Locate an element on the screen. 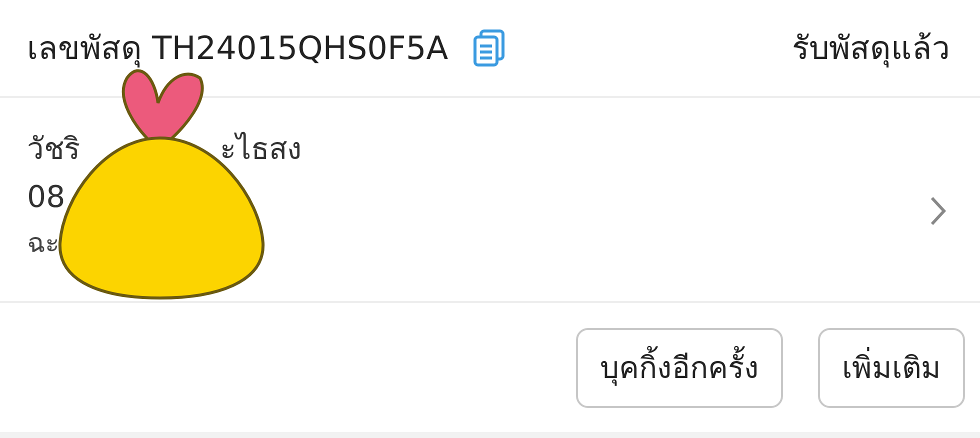  copy-icon is located at coordinates (489, 48).